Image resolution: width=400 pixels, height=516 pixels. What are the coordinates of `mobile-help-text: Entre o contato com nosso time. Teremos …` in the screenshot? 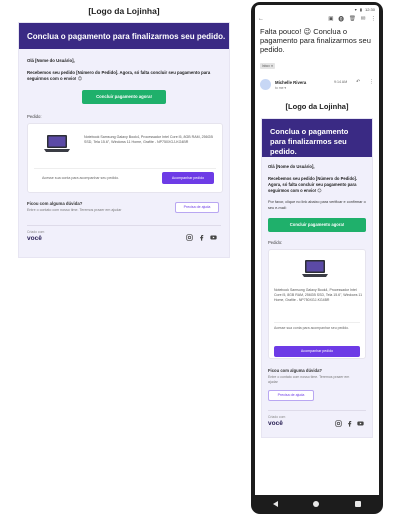 It's located at (309, 379).